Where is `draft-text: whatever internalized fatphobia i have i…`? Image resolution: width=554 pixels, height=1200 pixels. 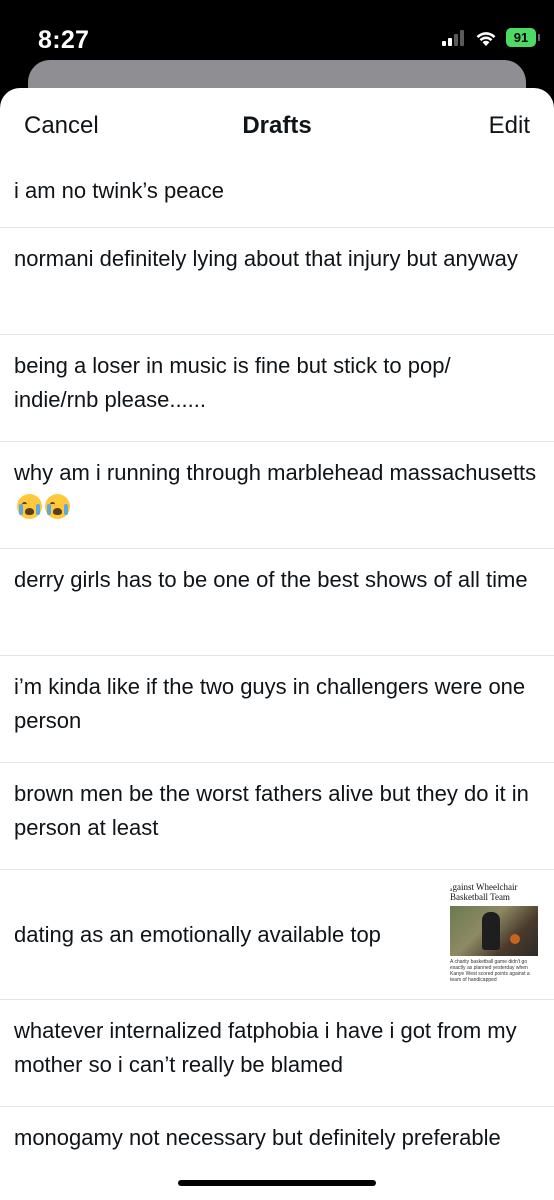 draft-text: whatever internalized fatphobia i have i… is located at coordinates (265, 1047).